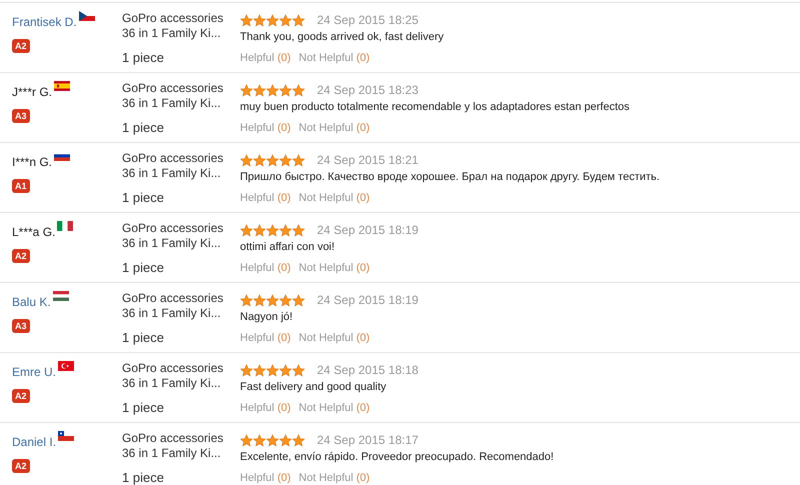  What do you see at coordinates (314, 387) in the screenshot?
I see `review-text: Fast delivery and good quality` at bounding box center [314, 387].